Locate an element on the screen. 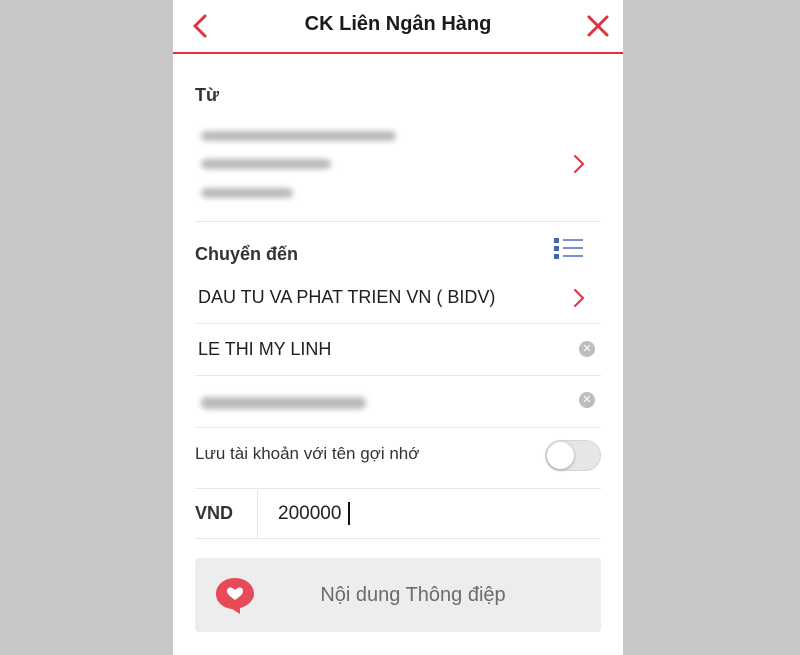  currency-label: VND is located at coordinates (214, 513).